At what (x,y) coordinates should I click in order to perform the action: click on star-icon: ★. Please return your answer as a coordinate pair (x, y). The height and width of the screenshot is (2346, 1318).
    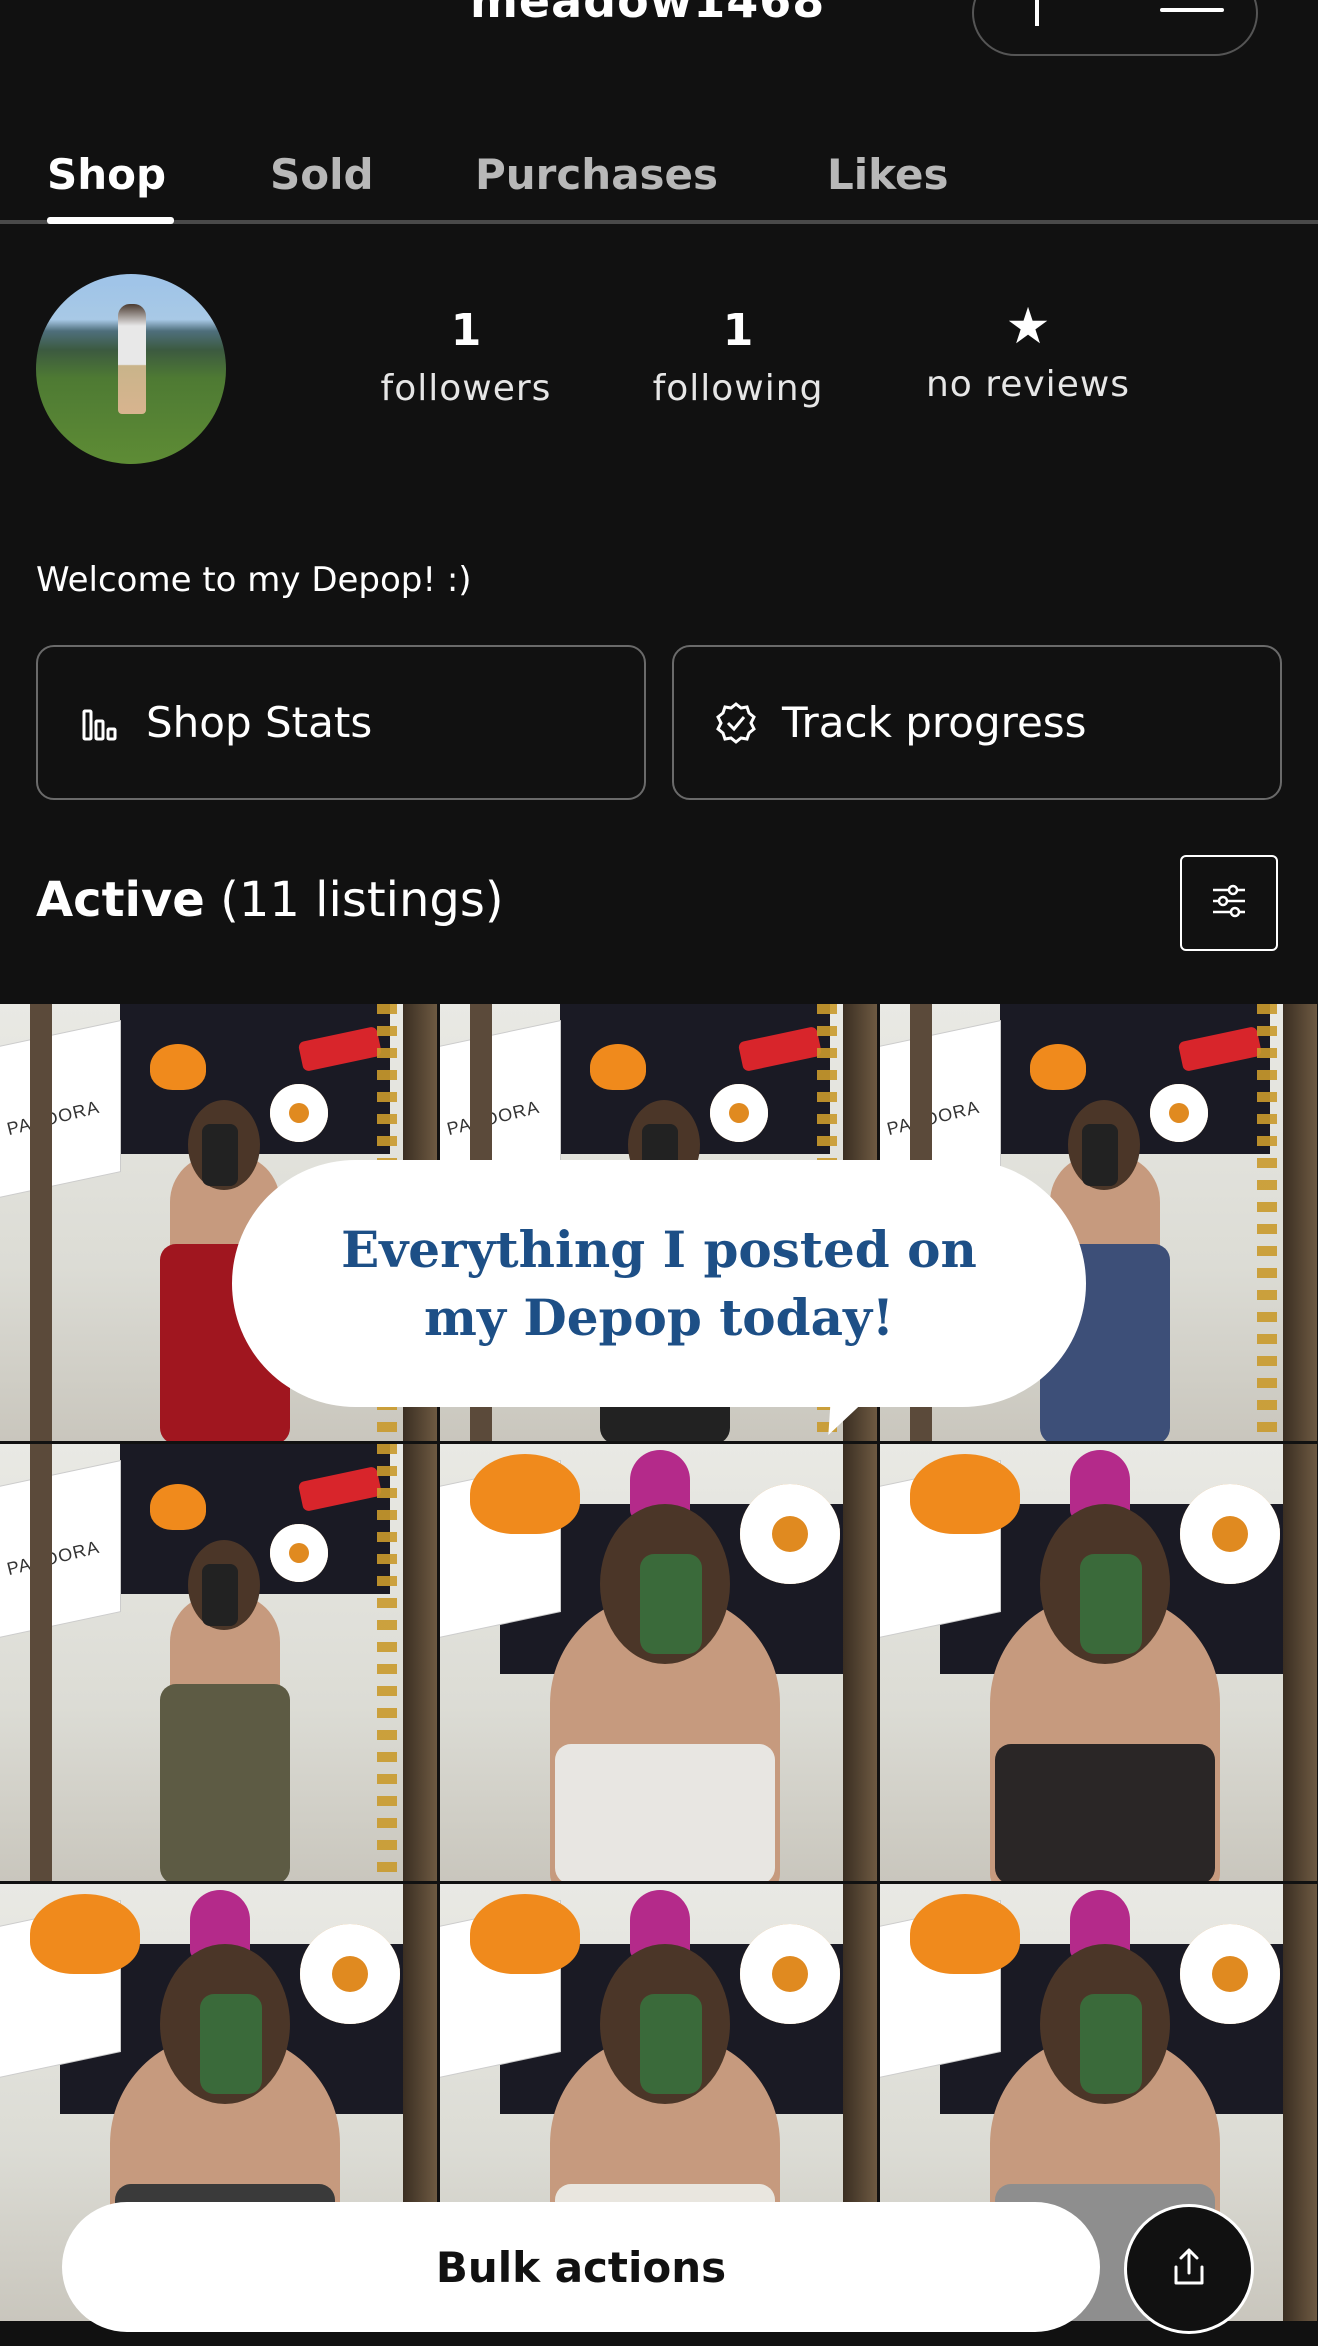
    Looking at the image, I should click on (1028, 326).